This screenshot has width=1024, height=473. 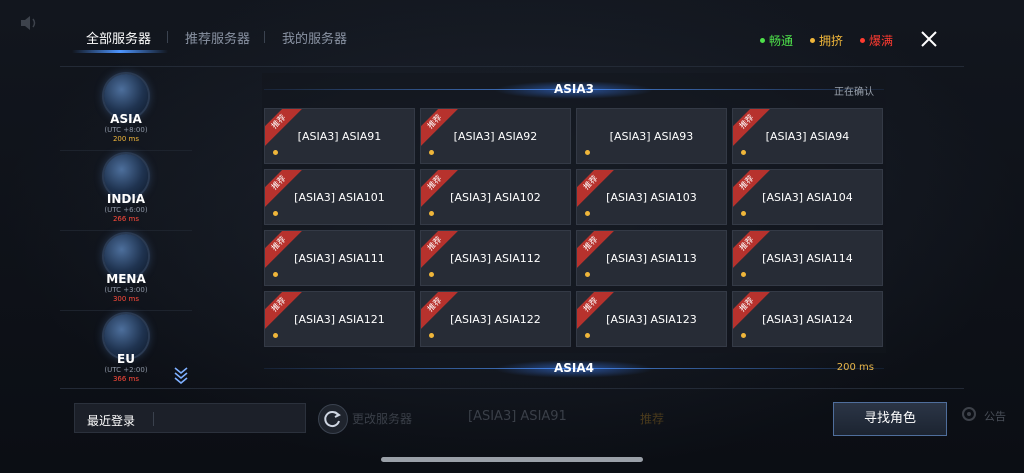 I want to click on server-name: [ASIA3] ASIA112, so click(x=495, y=258).